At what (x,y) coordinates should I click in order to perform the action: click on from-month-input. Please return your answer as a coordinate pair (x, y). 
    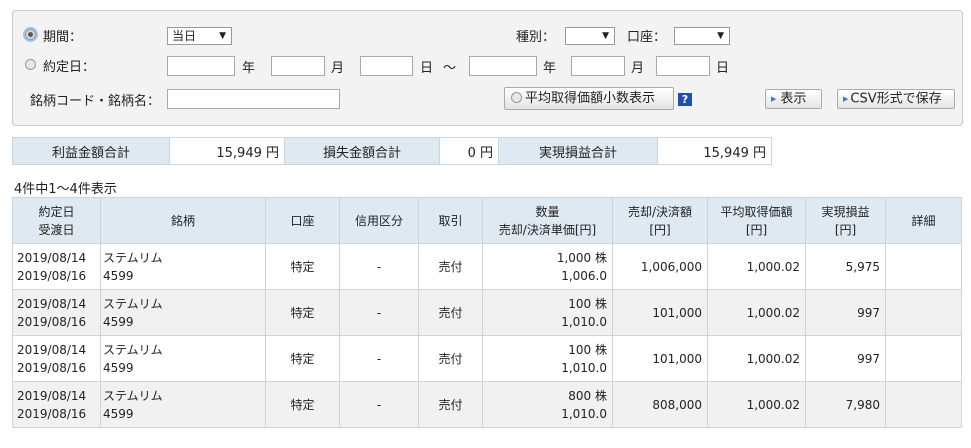
    Looking at the image, I should click on (298, 66).